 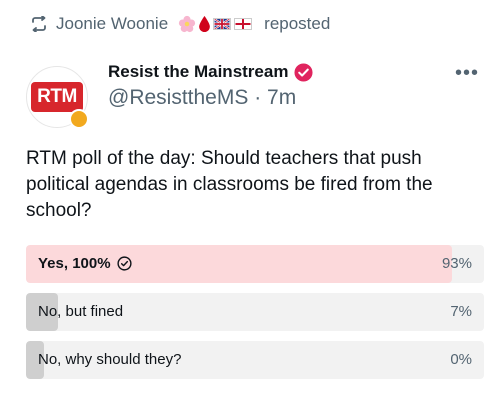 What do you see at coordinates (79, 119) in the screenshot?
I see `avatar-badge-icon` at bounding box center [79, 119].